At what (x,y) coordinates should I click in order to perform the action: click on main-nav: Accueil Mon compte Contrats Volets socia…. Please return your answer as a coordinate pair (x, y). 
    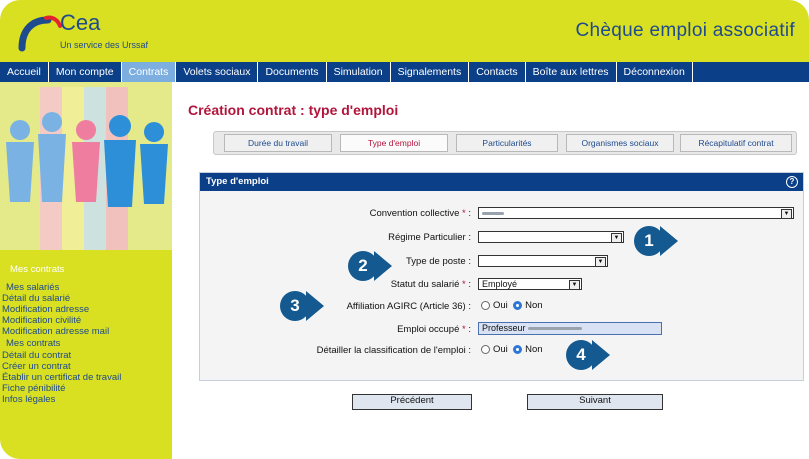
    Looking at the image, I should click on (404, 72).